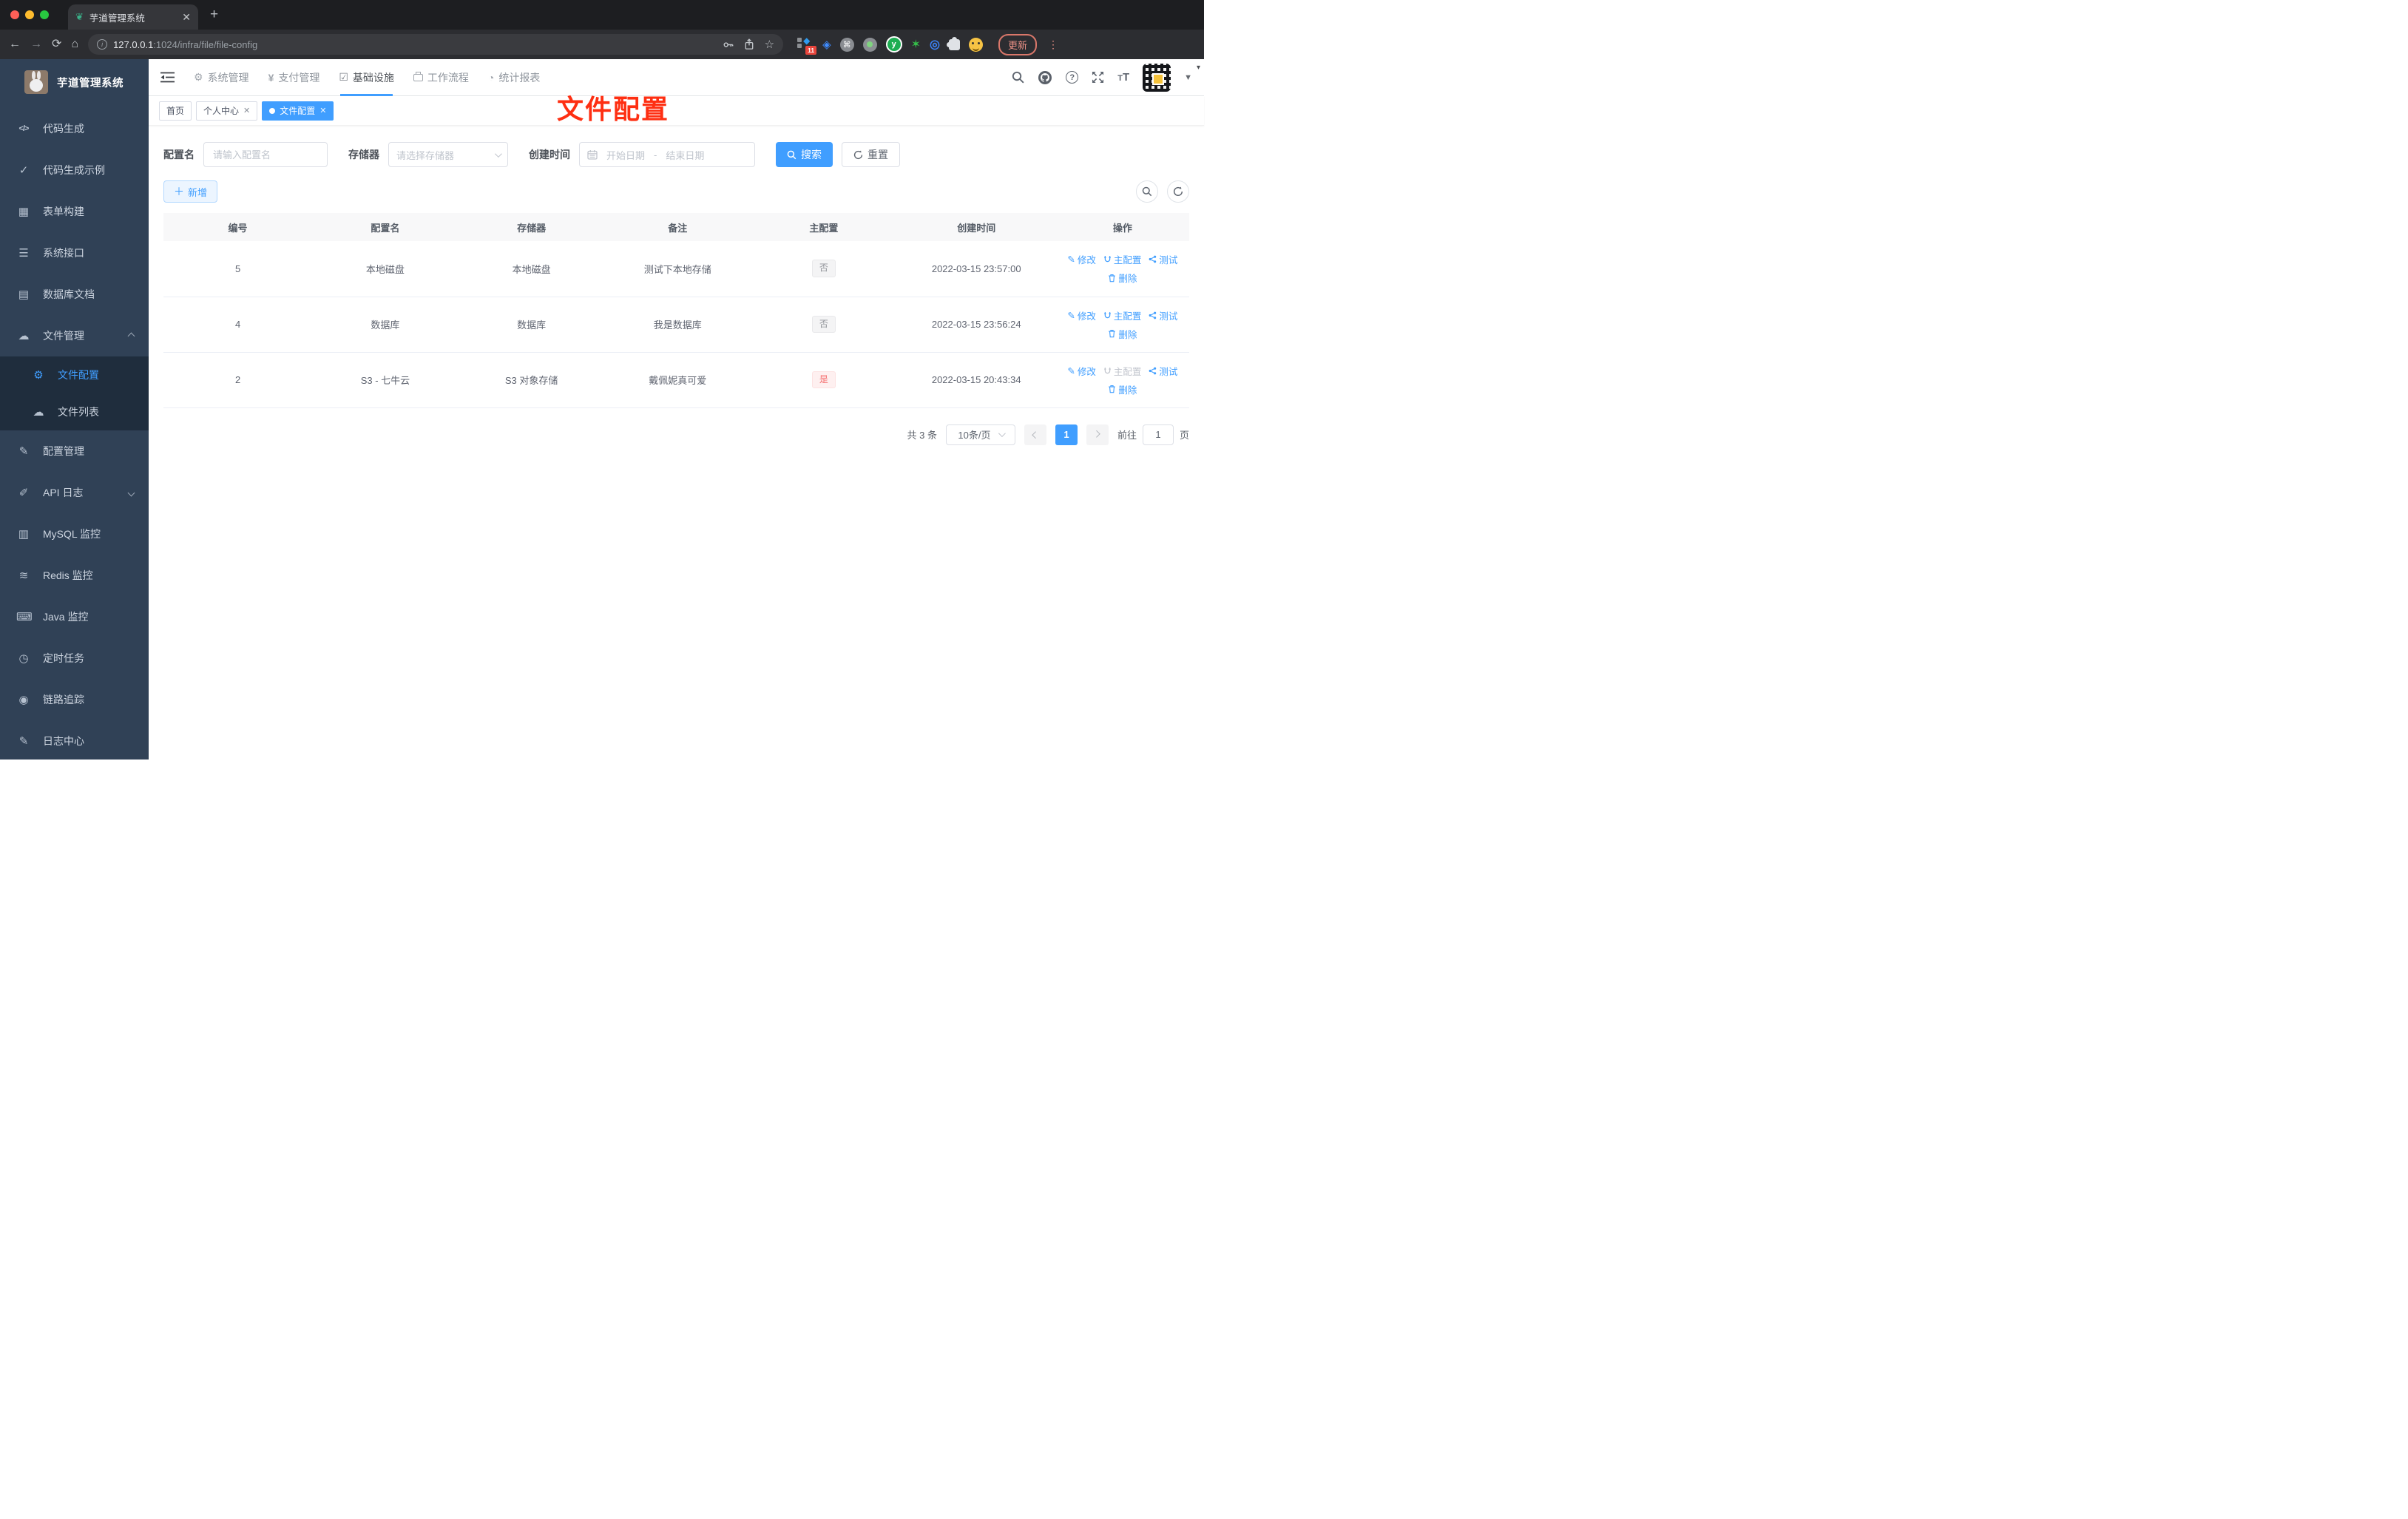 This screenshot has height=1519, width=2408. What do you see at coordinates (14, 14) in the screenshot?
I see `close-window-button` at bounding box center [14, 14].